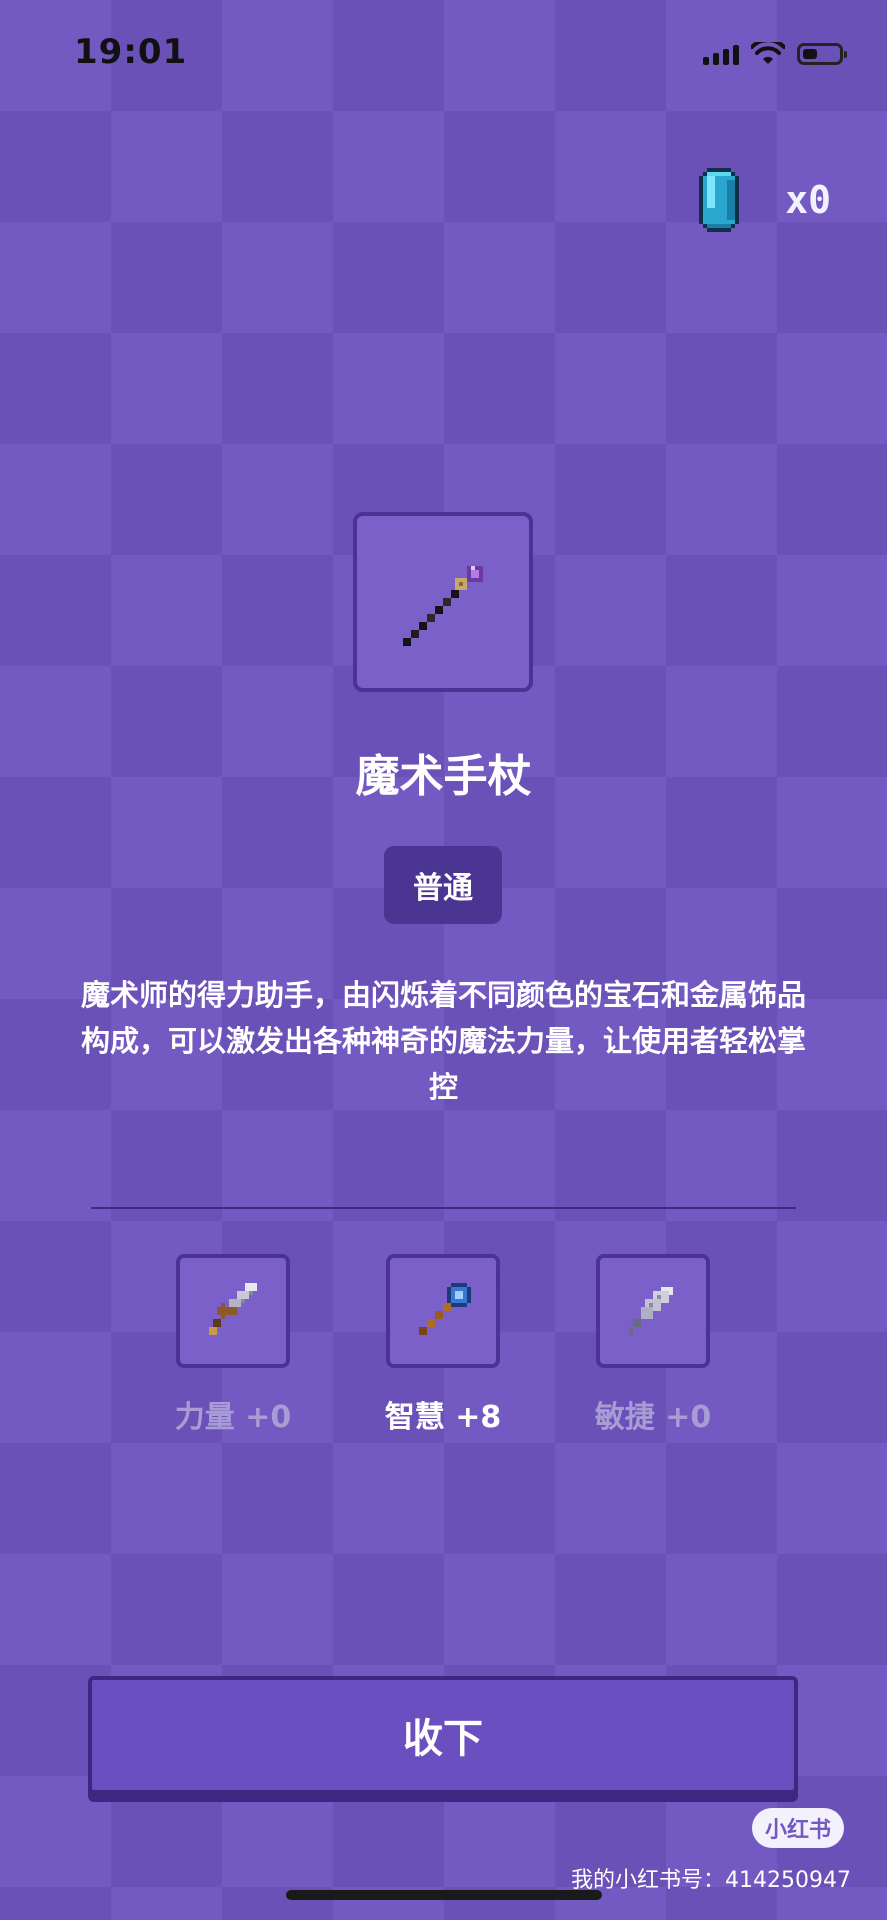 This screenshot has height=1920, width=887. Describe the element at coordinates (721, 54) in the screenshot. I see `cellular-signal-icon` at that location.